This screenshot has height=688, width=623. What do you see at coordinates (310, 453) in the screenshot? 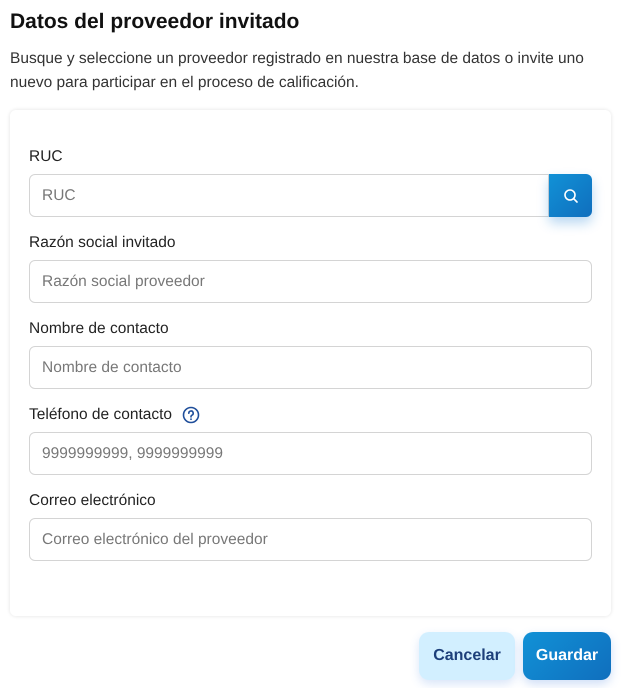
I see `input-field: 9999999999, 9999999999` at bounding box center [310, 453].